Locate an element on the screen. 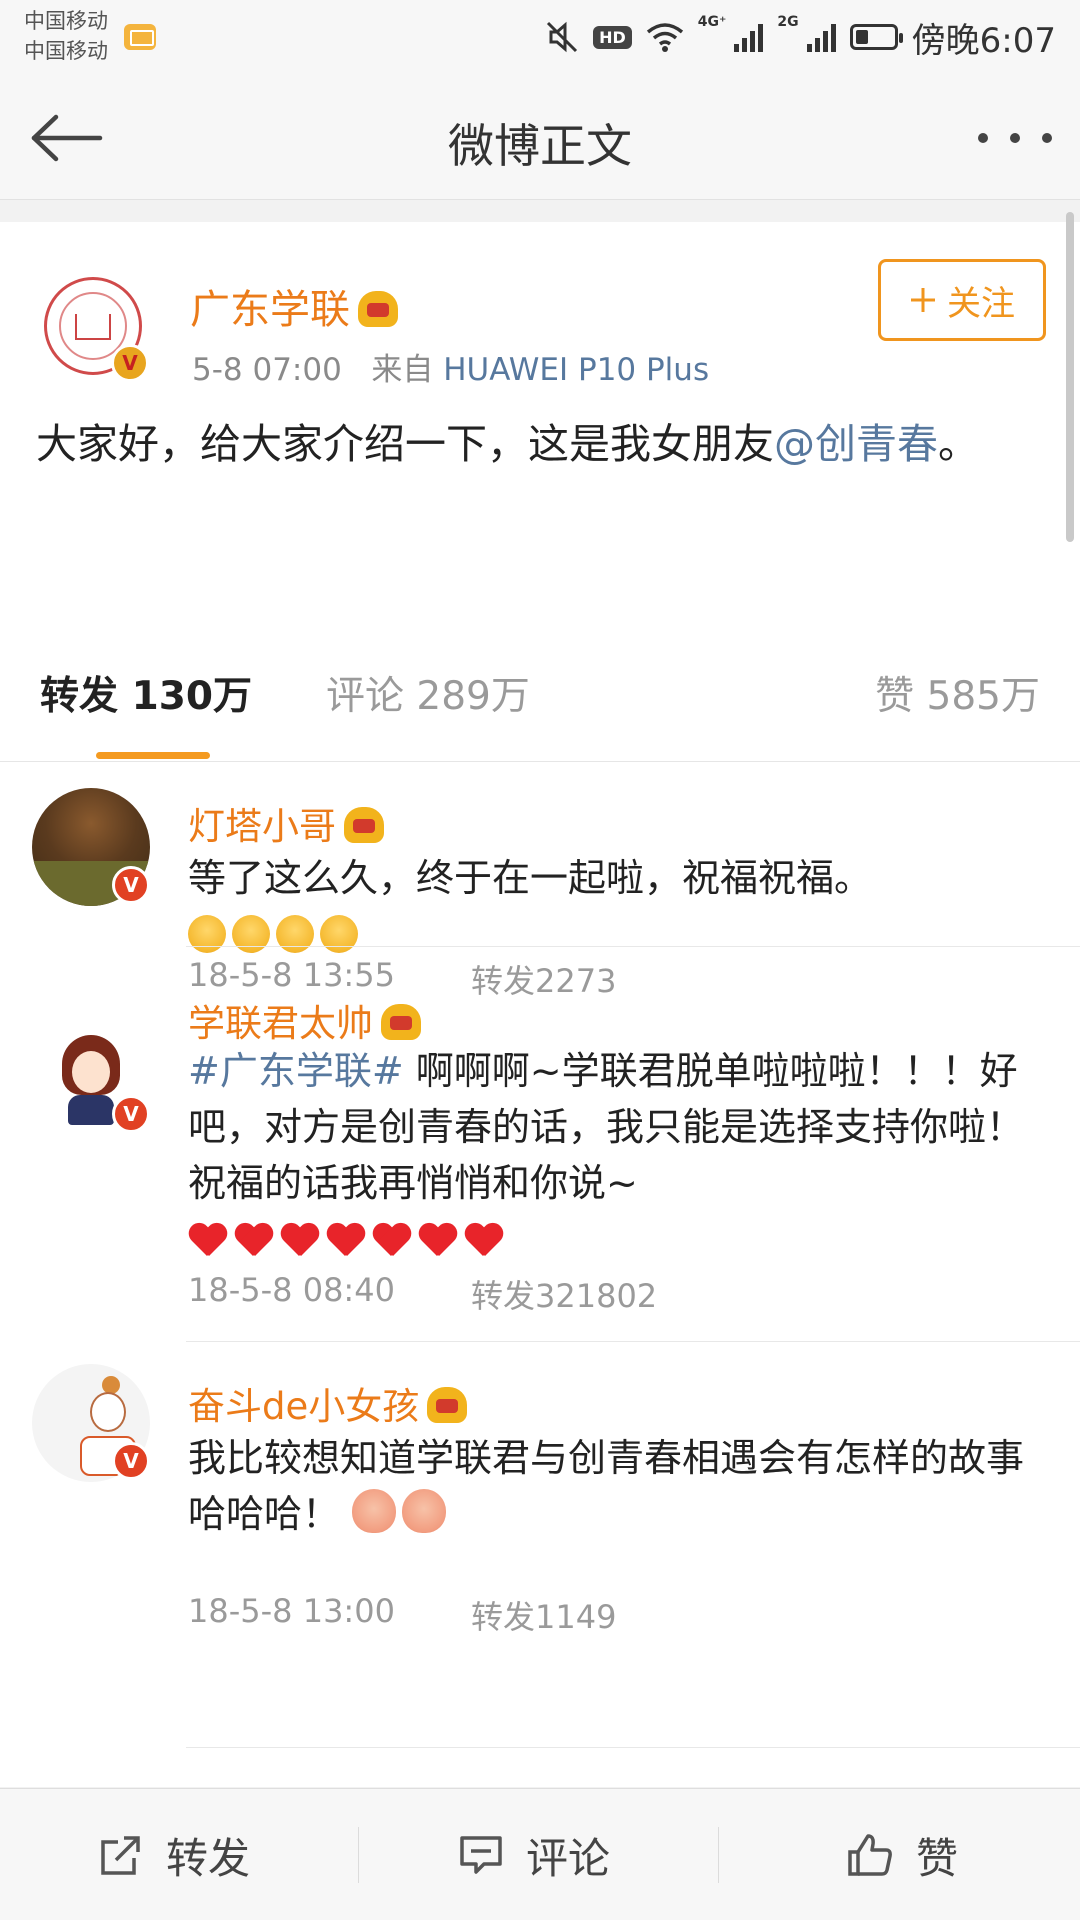 This screenshot has width=1080, height=1920. post-text: 大家好，给大家介绍一下，这是我女朋友 is located at coordinates (405, 444).